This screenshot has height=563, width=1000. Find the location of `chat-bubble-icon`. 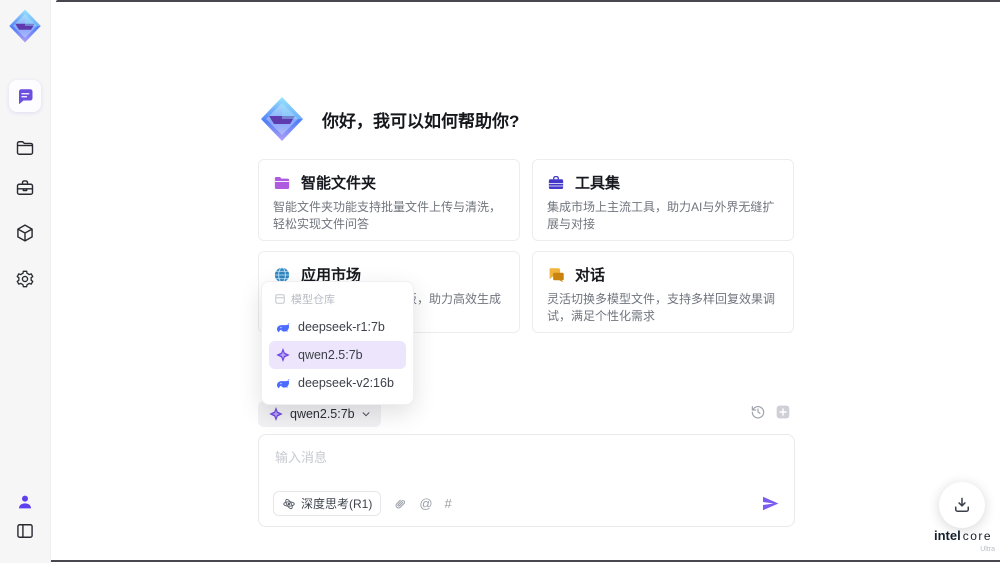

chat-bubble-icon is located at coordinates (26, 97).